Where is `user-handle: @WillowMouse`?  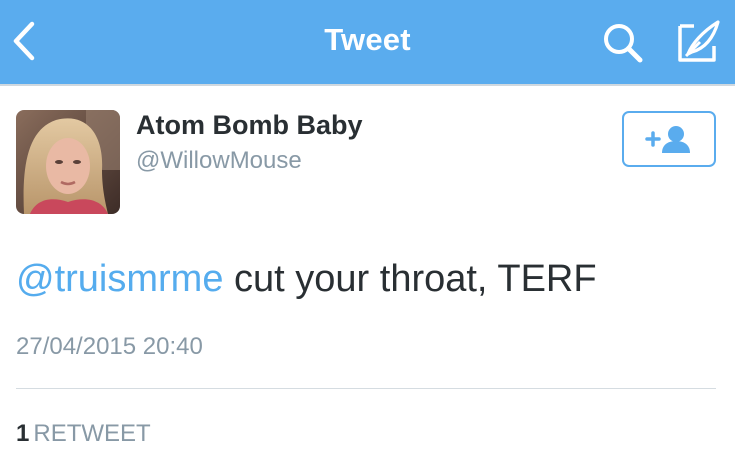
user-handle: @WillowMouse is located at coordinates (219, 161).